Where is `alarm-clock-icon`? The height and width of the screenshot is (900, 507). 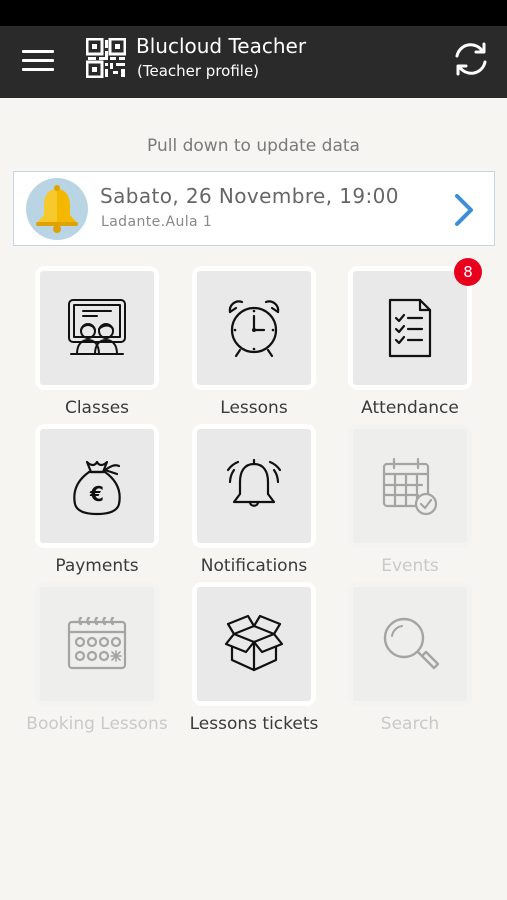
alarm-clock-icon is located at coordinates (254, 329).